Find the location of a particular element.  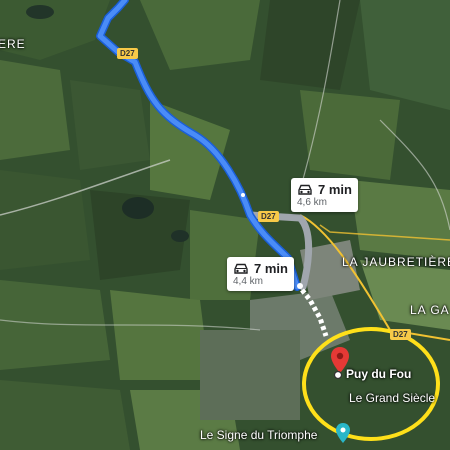

route-bubble-primary: 7 min 4,4 km is located at coordinates (260, 274).